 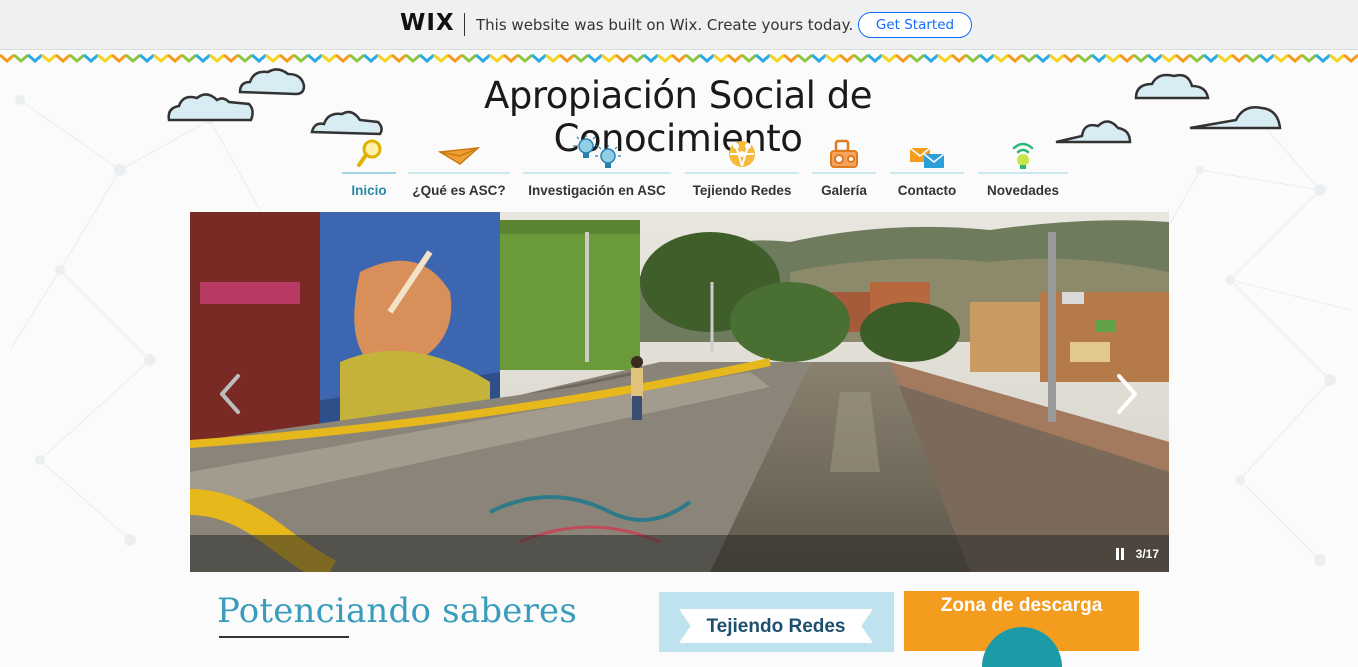 What do you see at coordinates (427, 23) in the screenshot?
I see `wix-logo: WIX` at bounding box center [427, 23].